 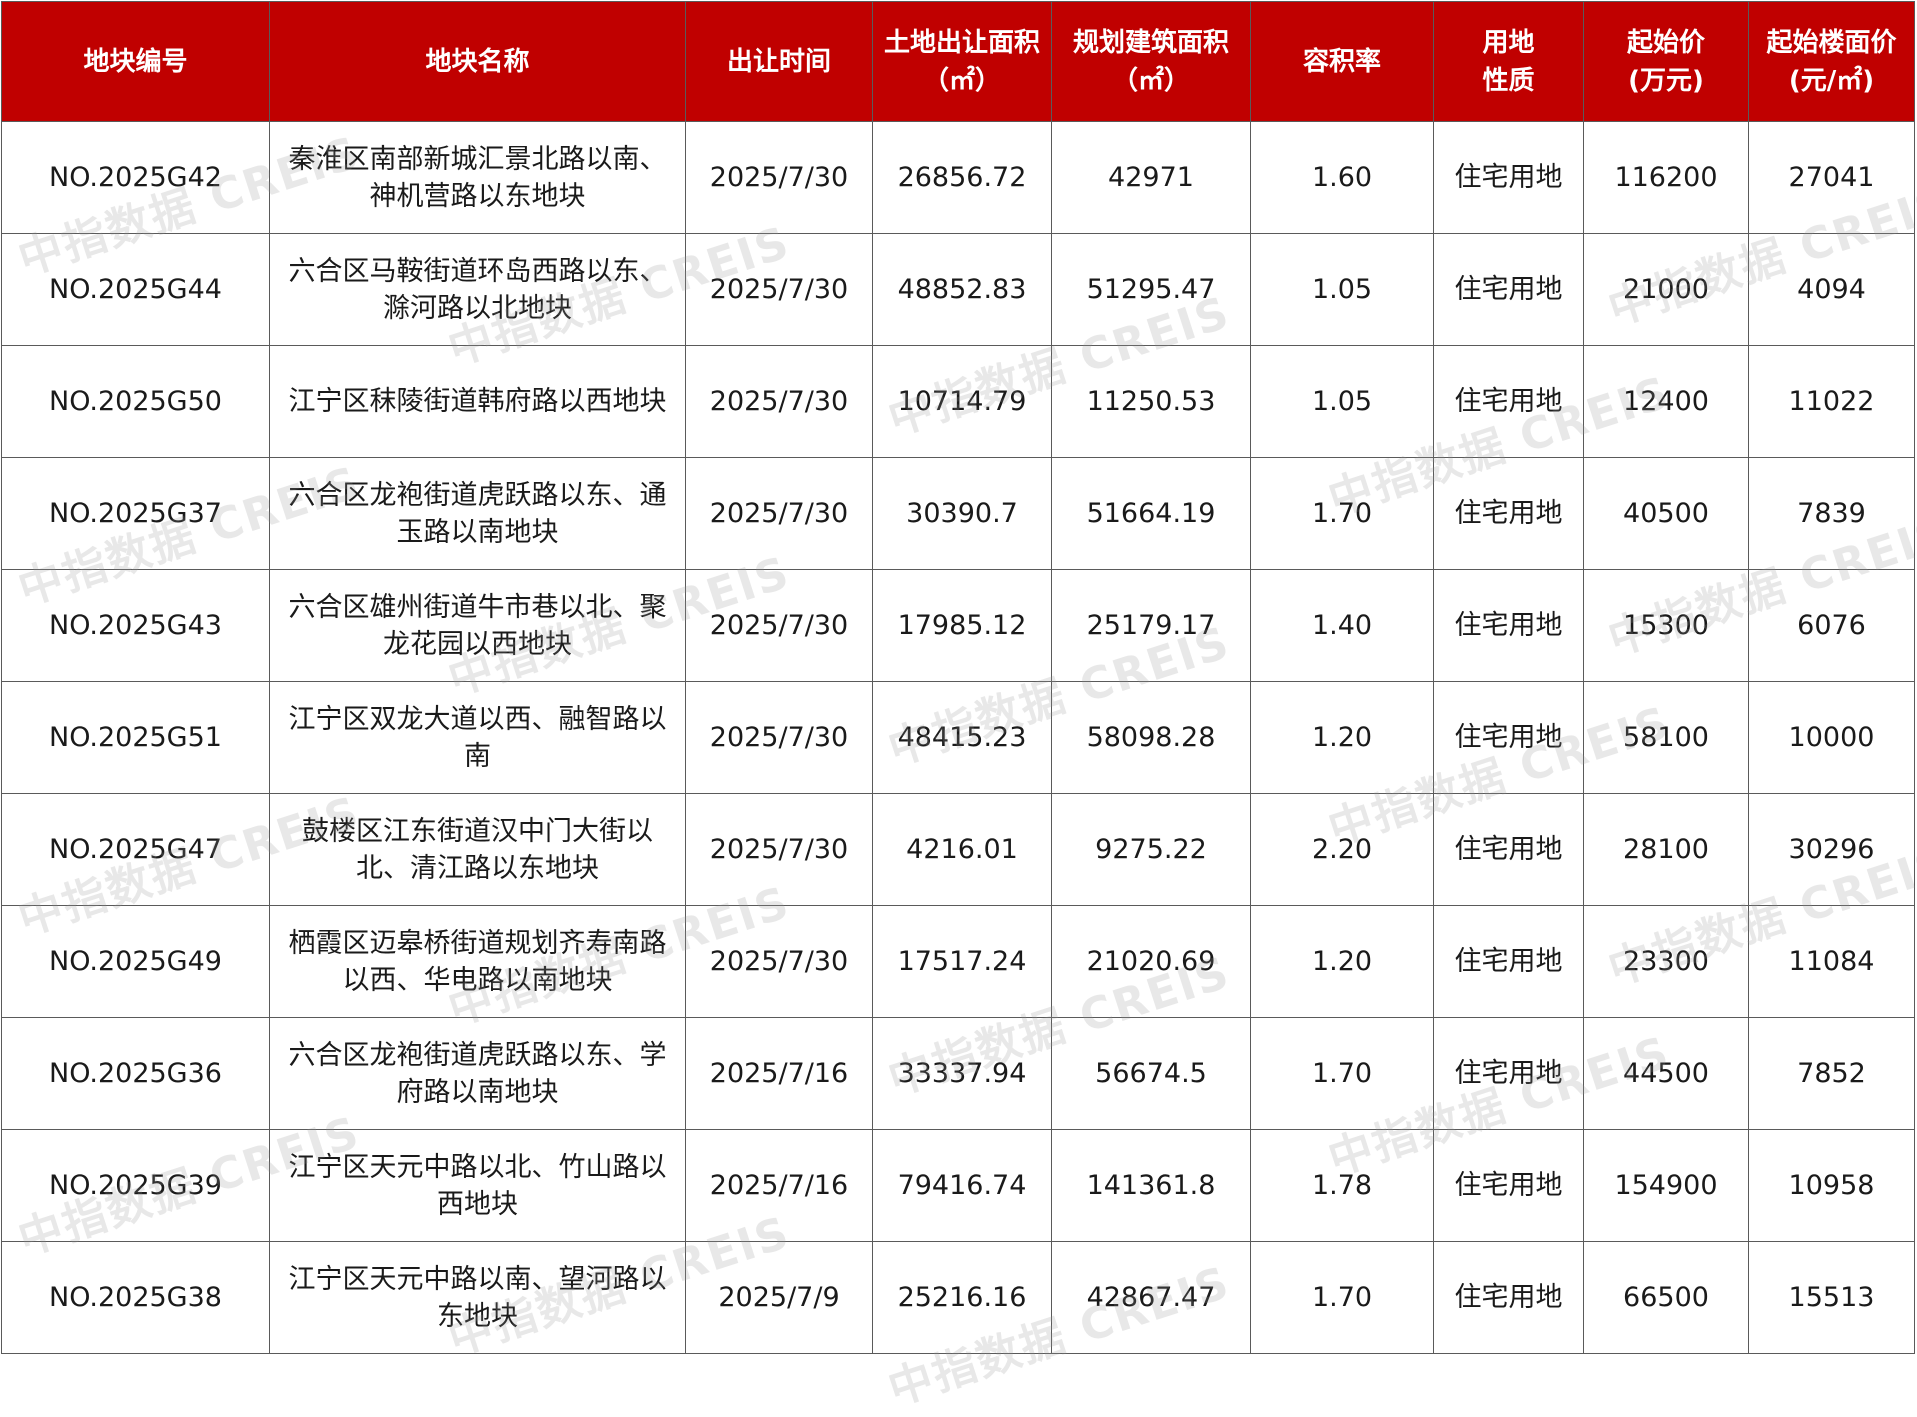 I want to click on cell-starting-price: 44500, so click(x=1666, y=1073).